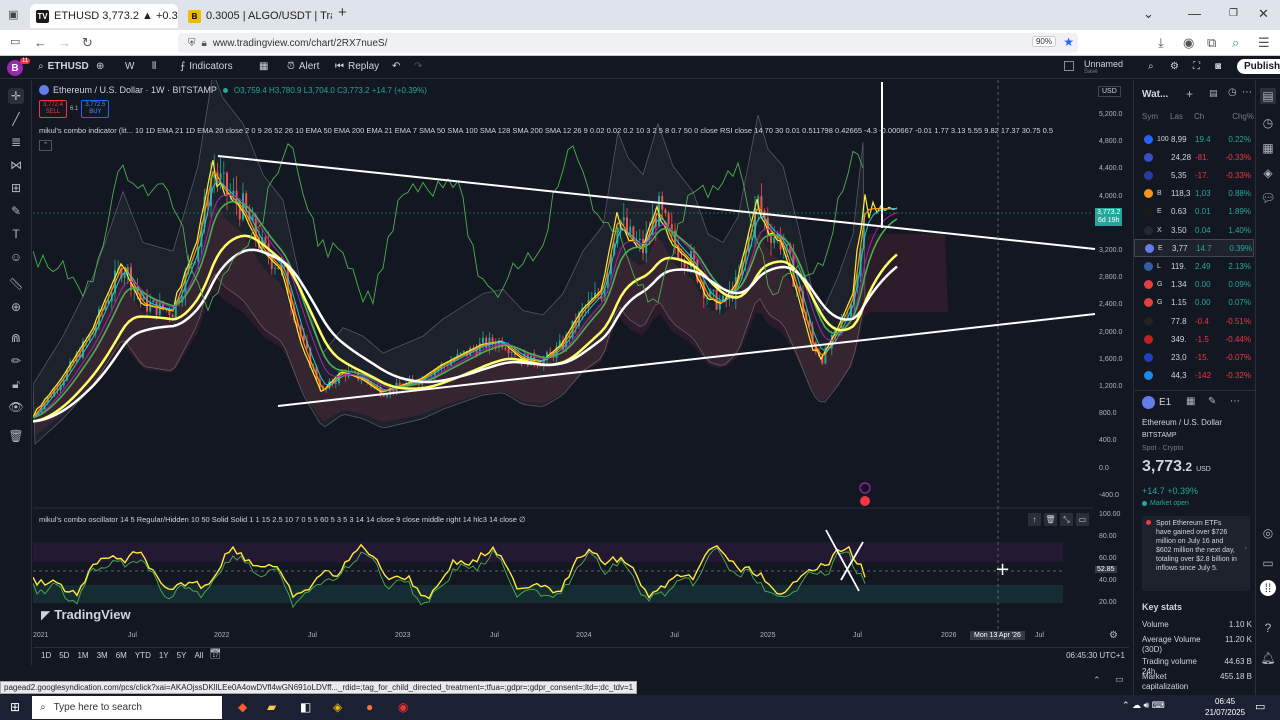  What do you see at coordinates (63, 66) in the screenshot?
I see `symbol-search-button: ⌕ ETHUSD` at bounding box center [63, 66].